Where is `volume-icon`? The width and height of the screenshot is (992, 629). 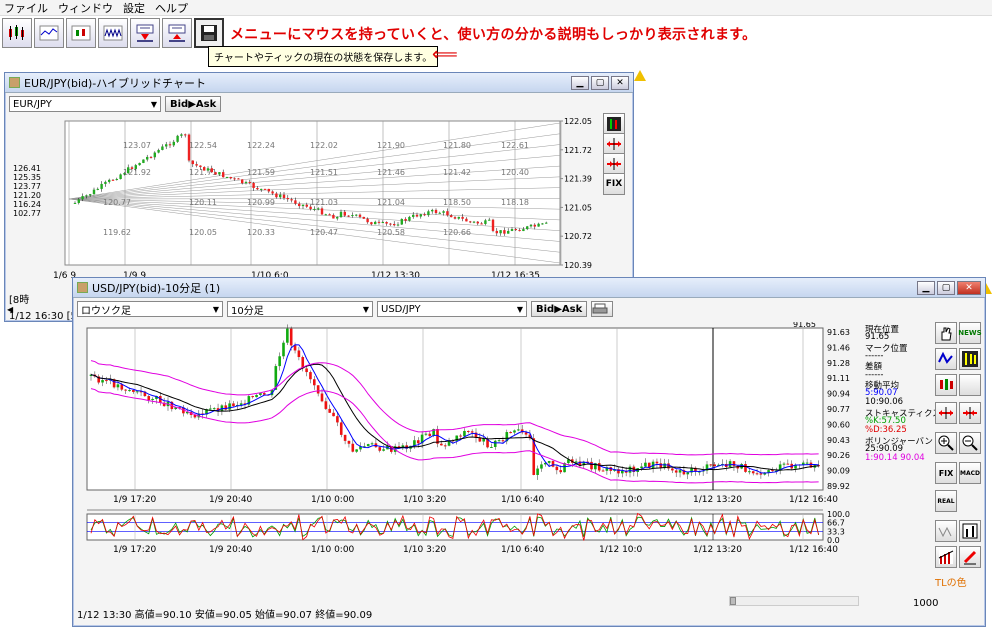 volume-icon is located at coordinates (946, 531).